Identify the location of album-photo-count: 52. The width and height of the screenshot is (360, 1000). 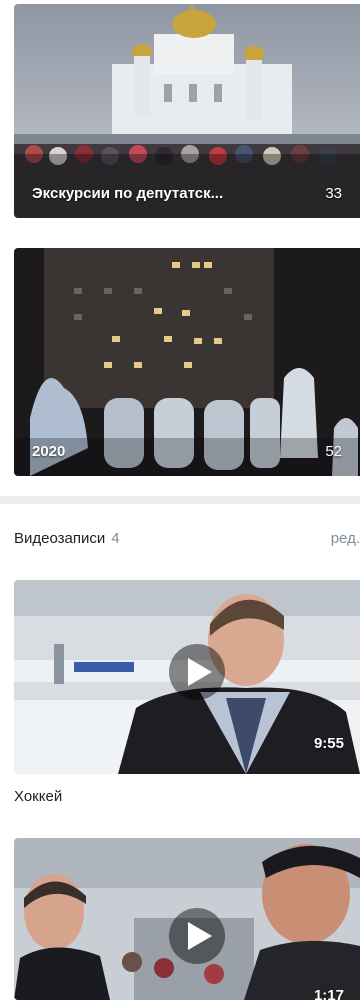
(333, 451).